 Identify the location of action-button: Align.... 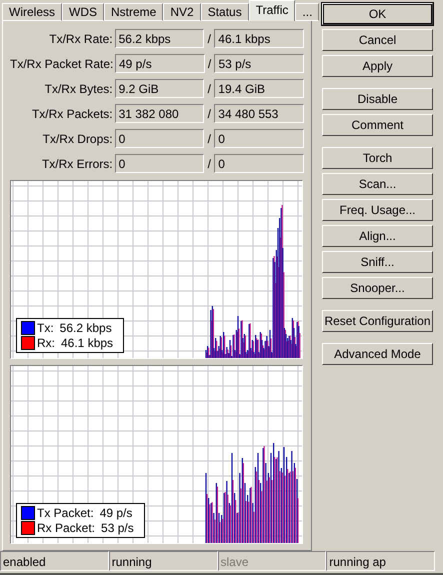
(377, 236).